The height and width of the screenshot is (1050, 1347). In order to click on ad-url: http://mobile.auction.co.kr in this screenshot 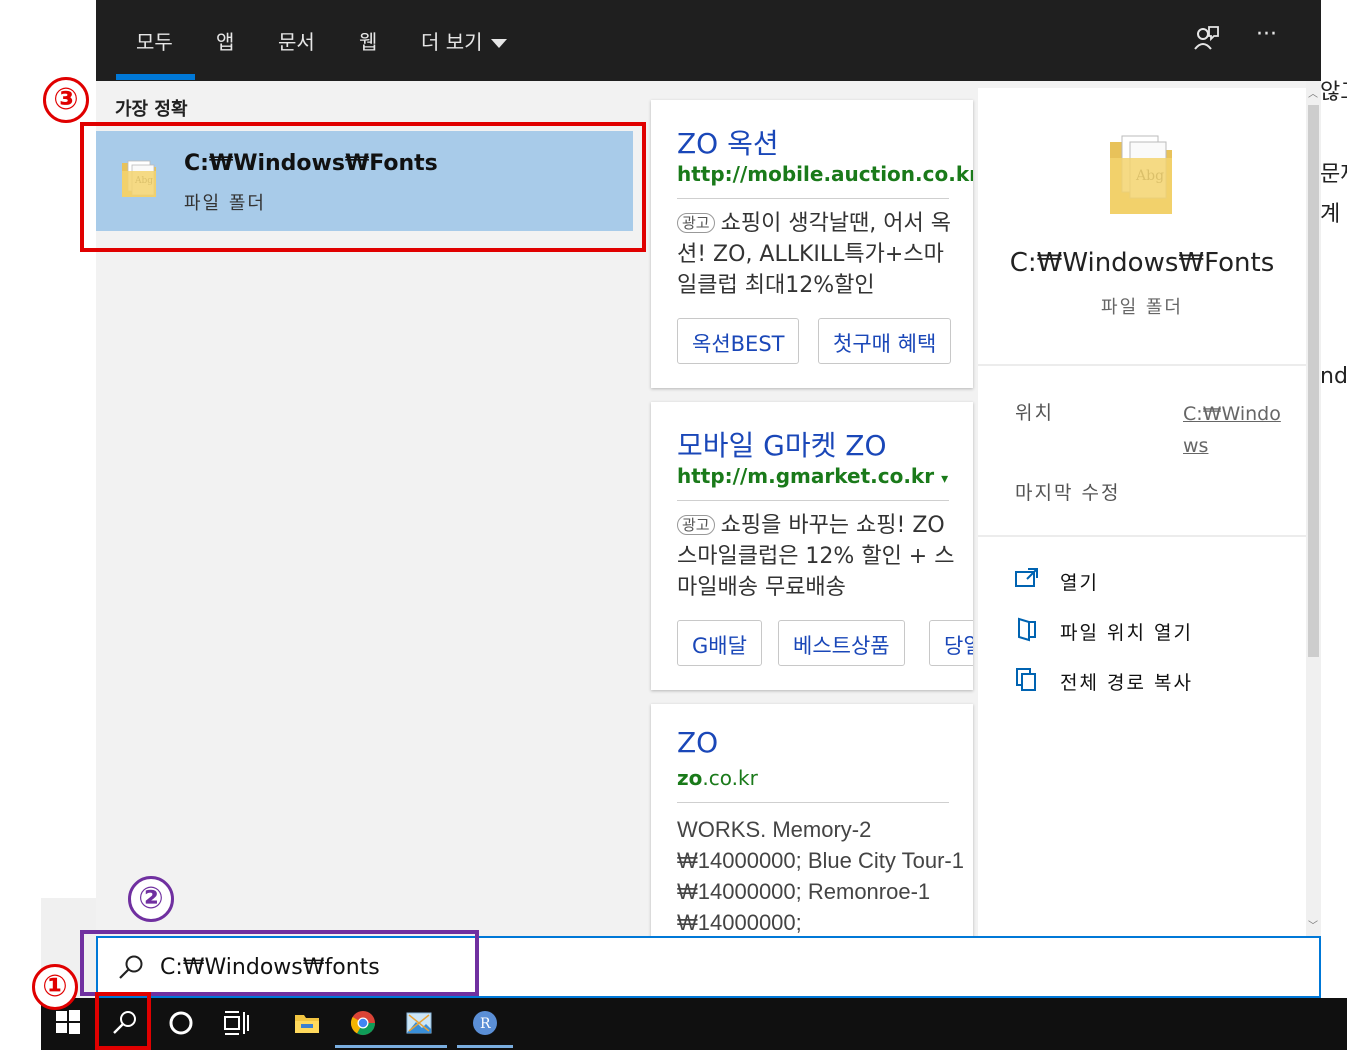, I will do `click(825, 174)`.